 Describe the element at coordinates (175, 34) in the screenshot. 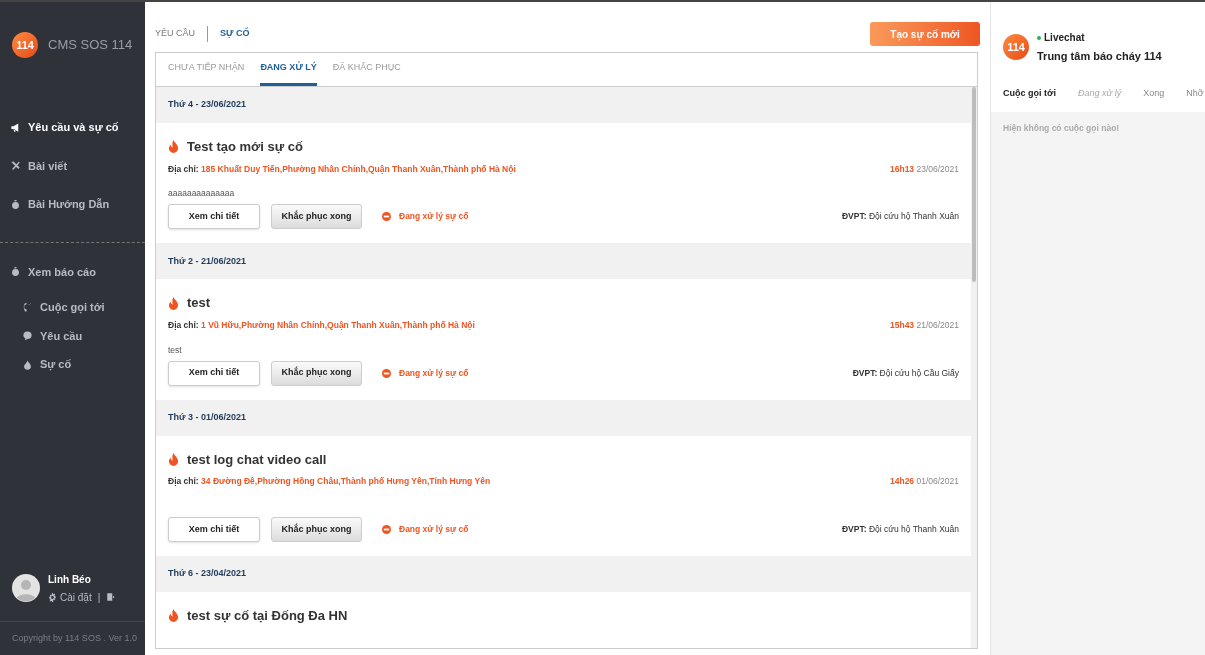

I see `section-tab: YÊU CẦU` at that location.